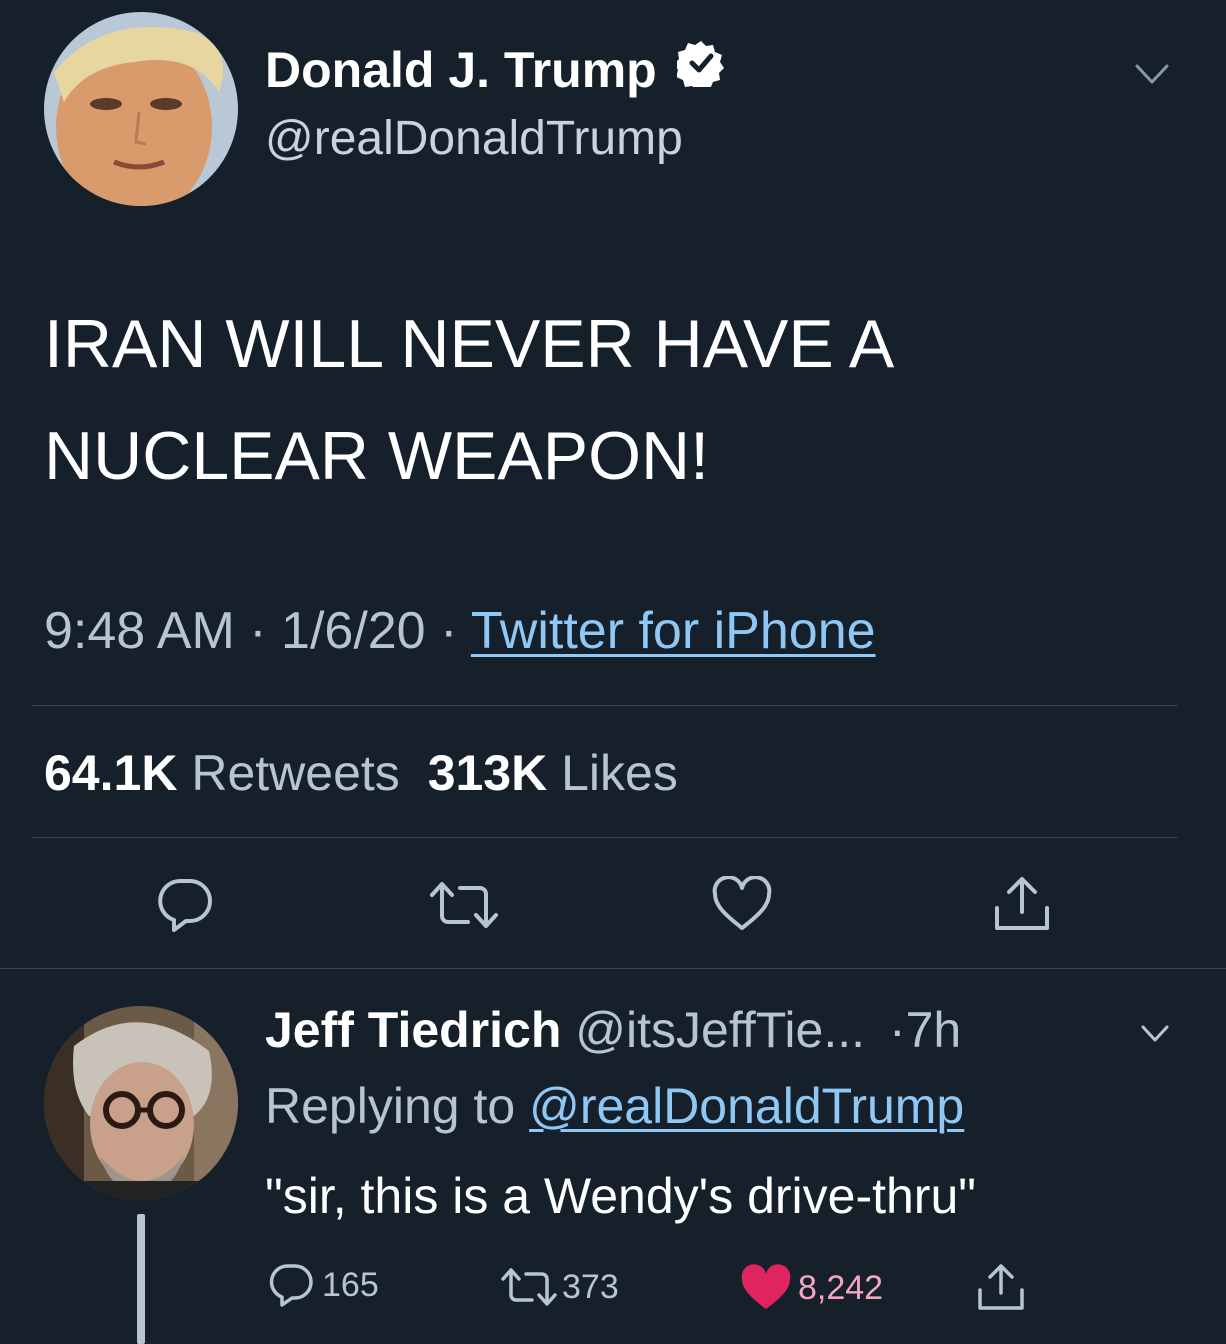  Describe the element at coordinates (673, 631) in the screenshot. I see `tweet-source-link: Twitter for iPhone` at that location.